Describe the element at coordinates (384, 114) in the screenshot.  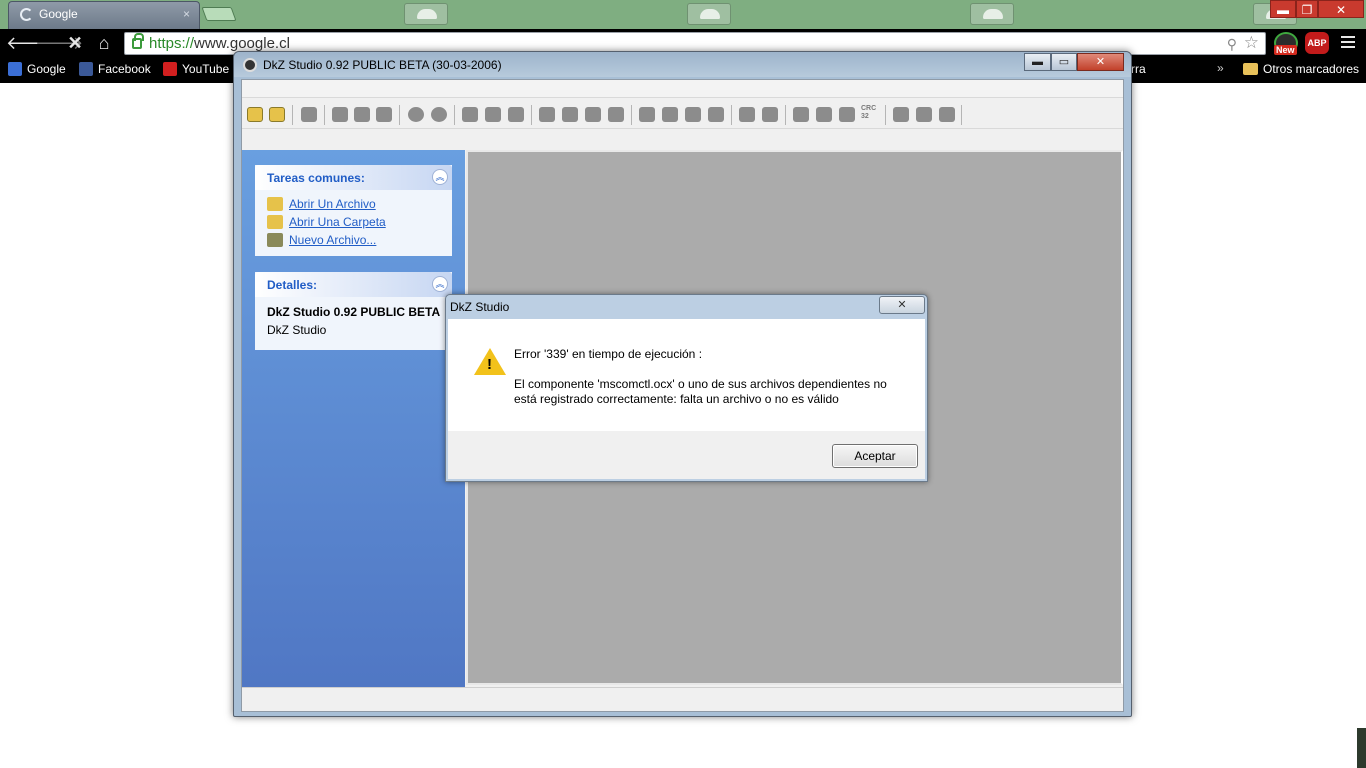
I see `file-copy-icon` at that location.